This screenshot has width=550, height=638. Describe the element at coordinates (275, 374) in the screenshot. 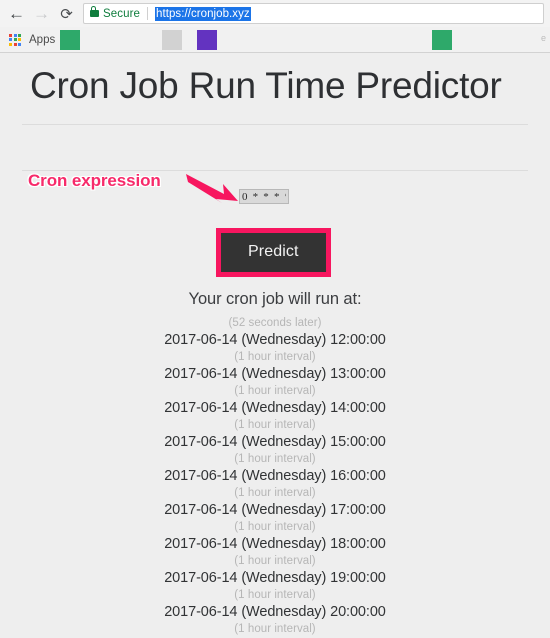

I see `run-time-row: 2017-06-14 (Wednesday) 13:00:00` at that location.